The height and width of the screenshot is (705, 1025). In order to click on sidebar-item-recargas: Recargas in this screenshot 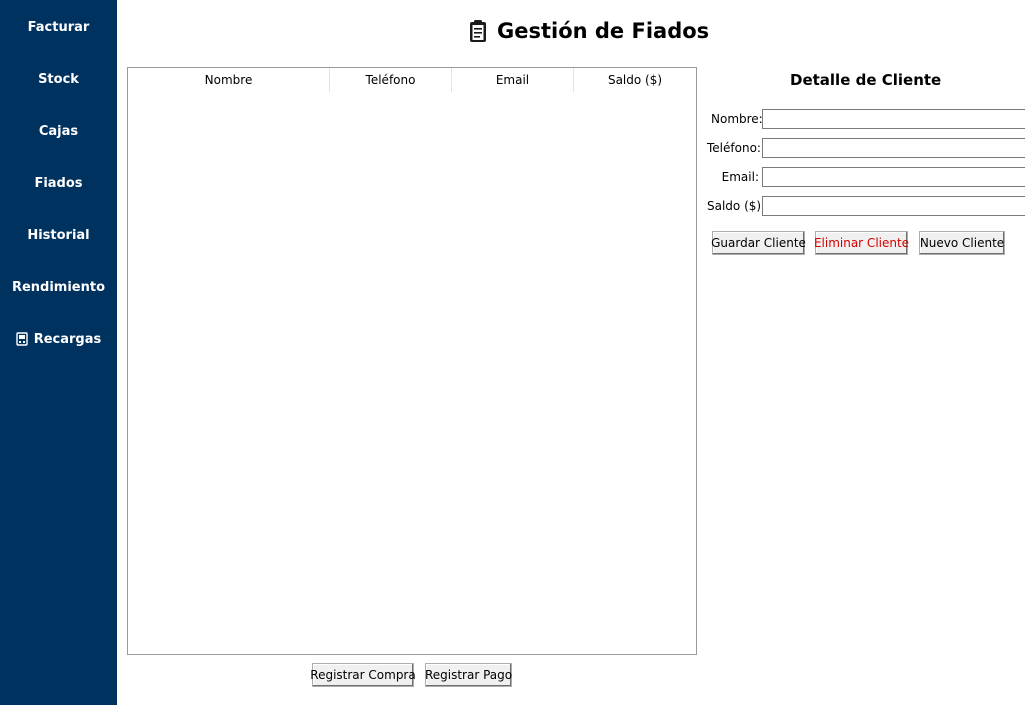, I will do `click(58, 339)`.